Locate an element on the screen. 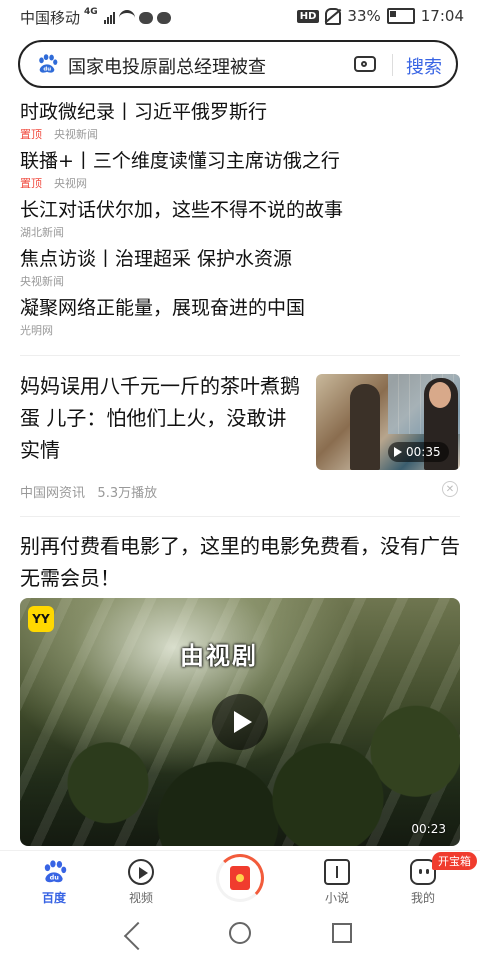 The image size is (480, 960). status-left: 中国移动 4G is located at coordinates (95, 17).